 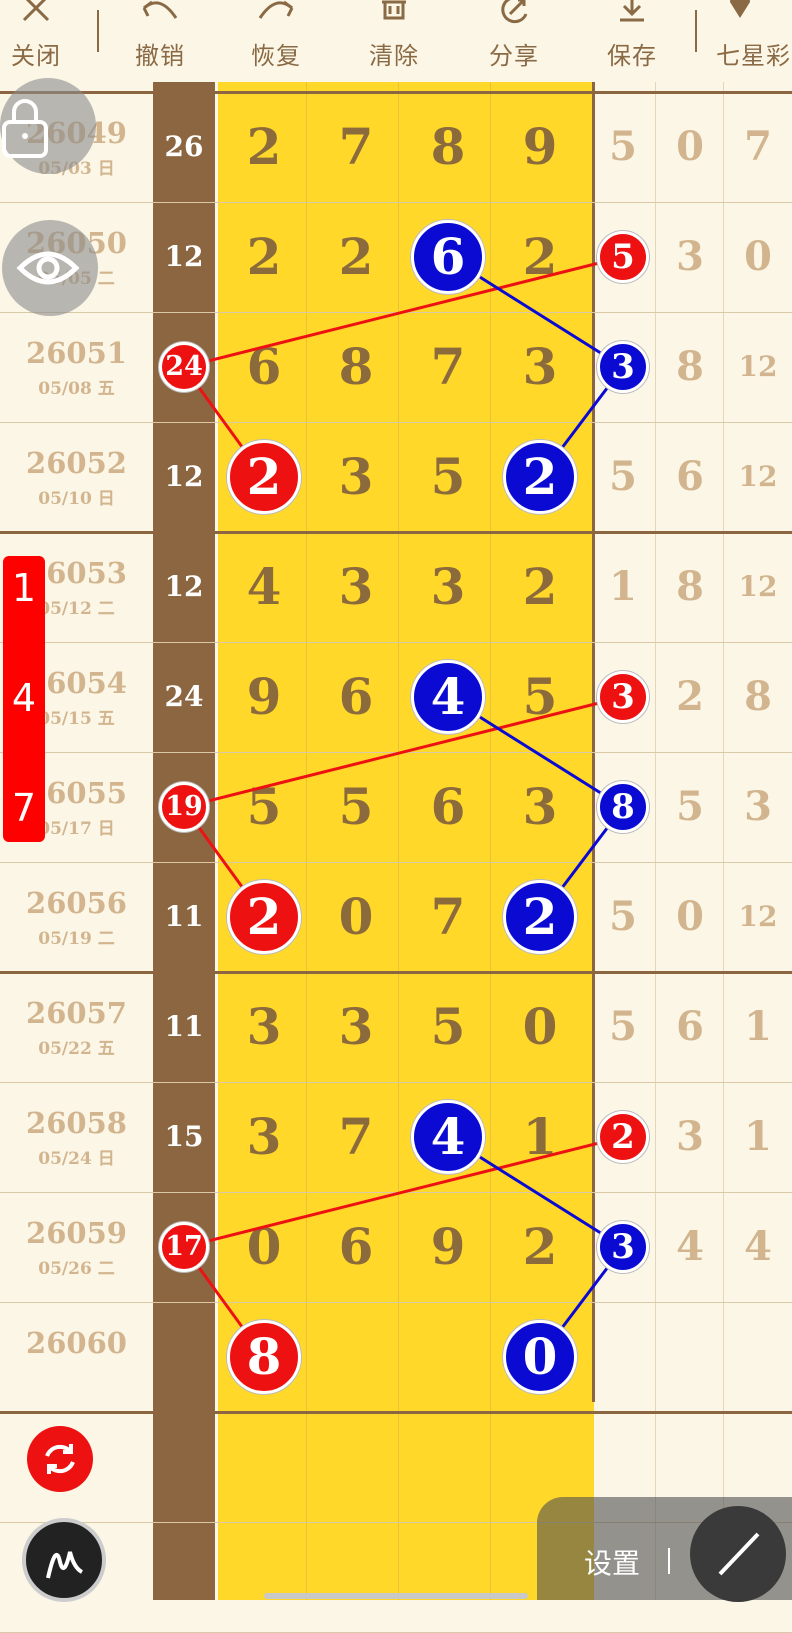 I want to click on clear-label: 清除, so click(x=394, y=56).